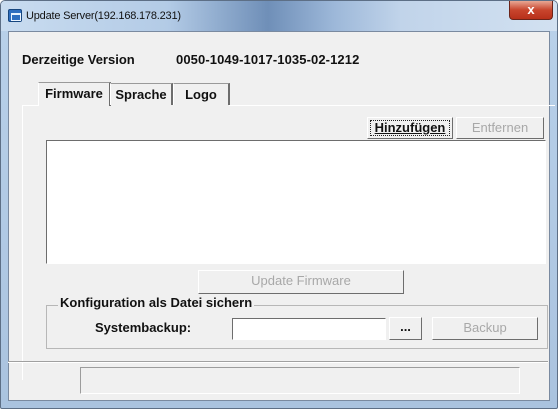 The image size is (558, 409). Describe the element at coordinates (309, 329) in the screenshot. I see `systembackup-path-input` at that location.